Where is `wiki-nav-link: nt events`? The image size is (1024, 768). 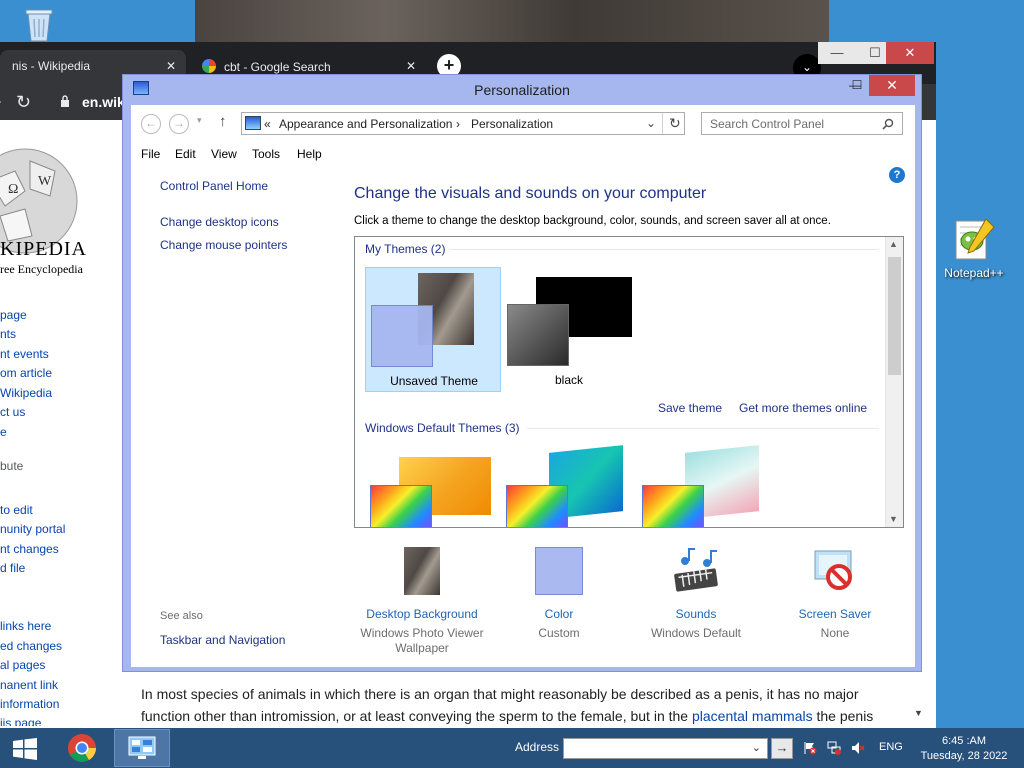 wiki-nav-link: nt events is located at coordinates (24, 354).